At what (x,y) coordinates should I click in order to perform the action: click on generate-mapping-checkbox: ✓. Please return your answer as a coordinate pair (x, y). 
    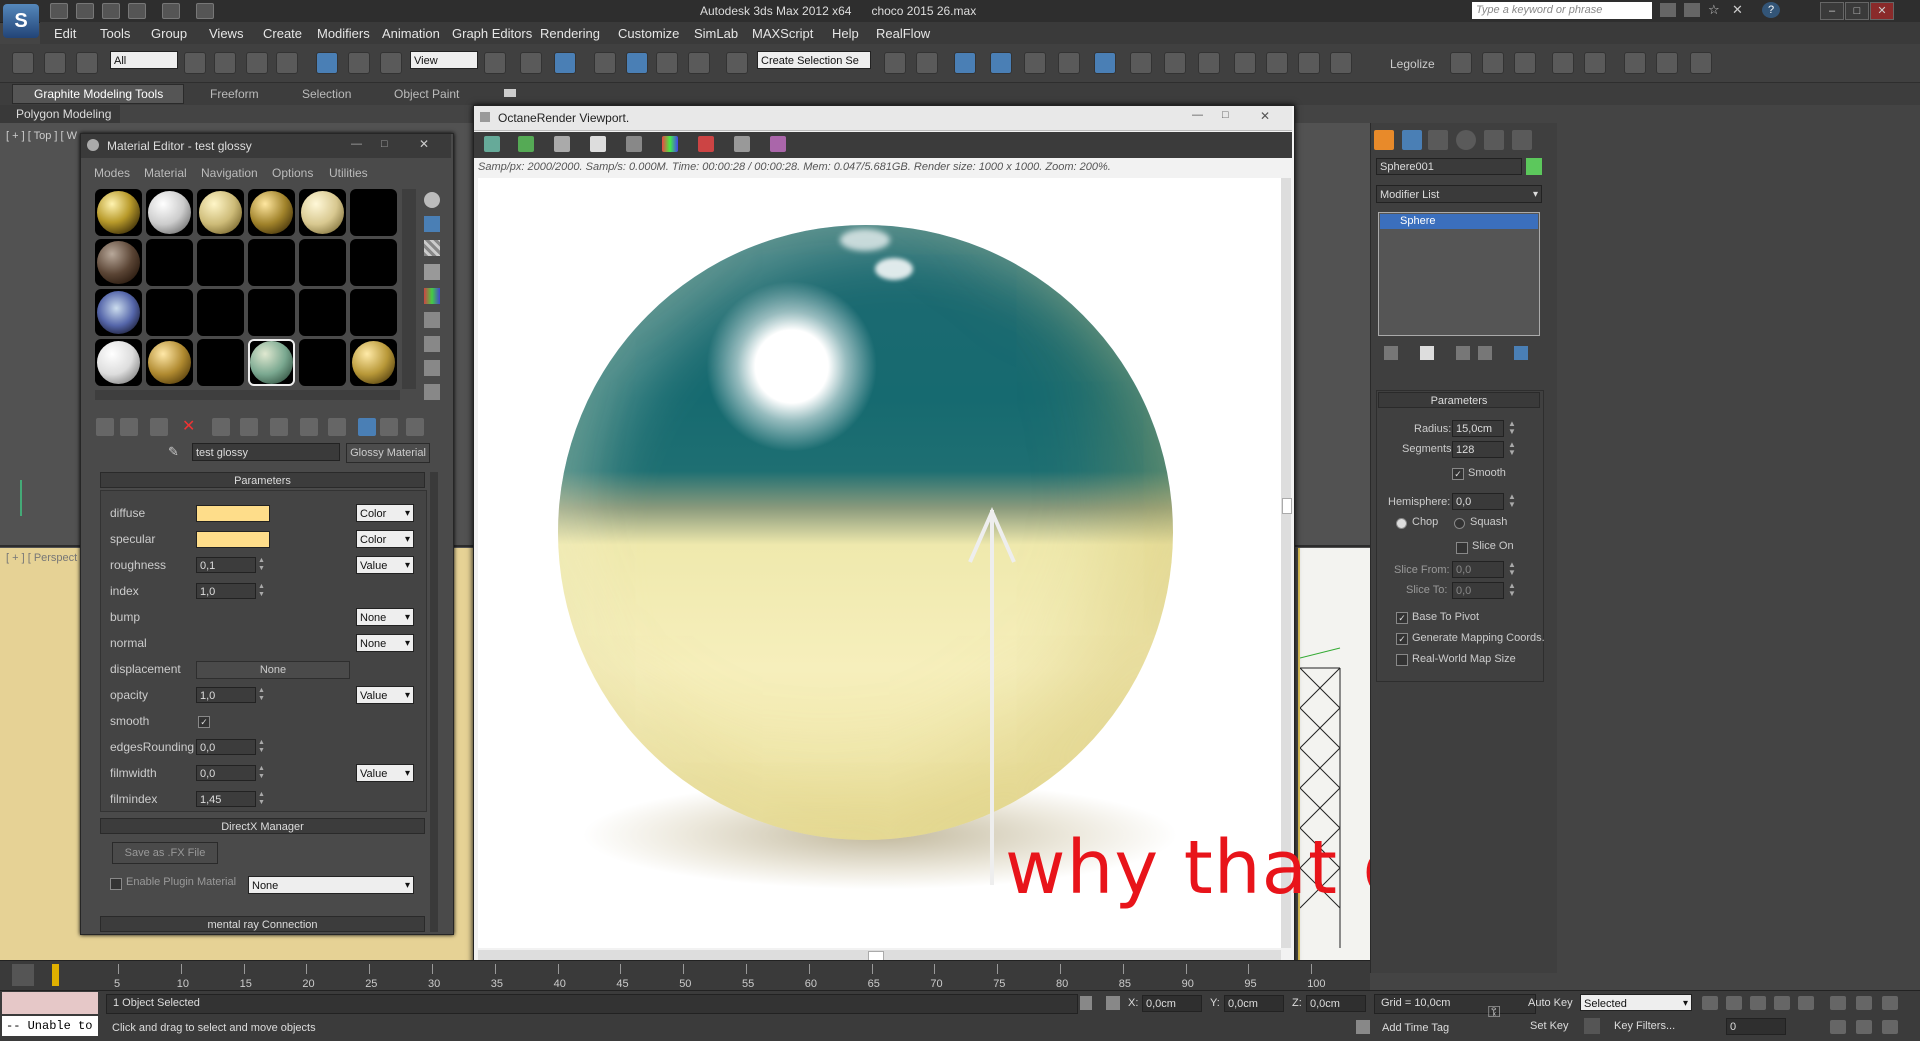
    Looking at the image, I should click on (1402, 639).